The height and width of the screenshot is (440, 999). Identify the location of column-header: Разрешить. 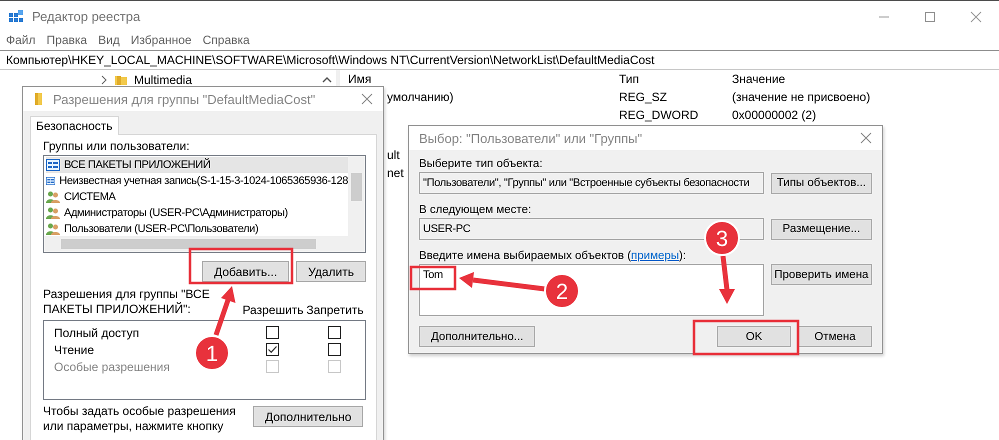
(273, 310).